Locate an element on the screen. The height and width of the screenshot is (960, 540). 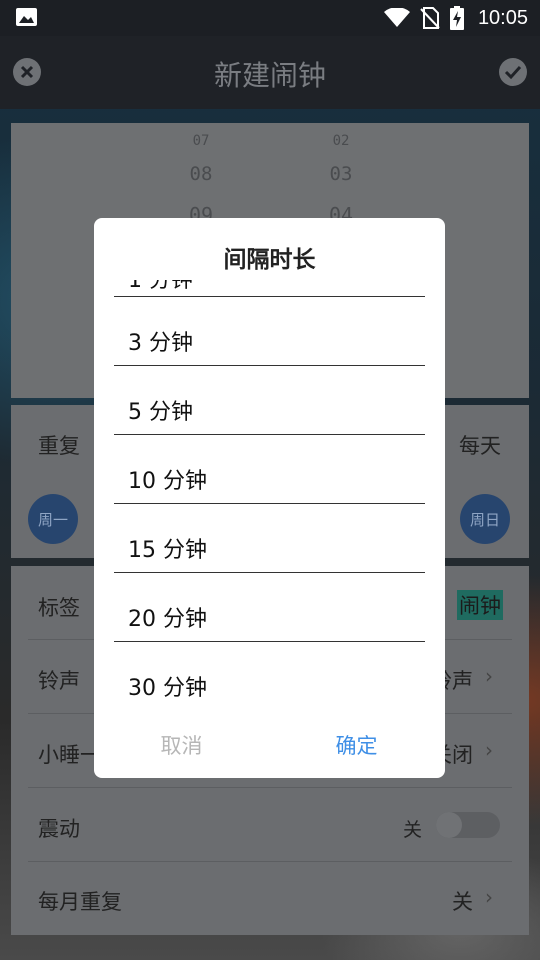
monthly-repeat-row-label: 每月重复 is located at coordinates (80, 902).